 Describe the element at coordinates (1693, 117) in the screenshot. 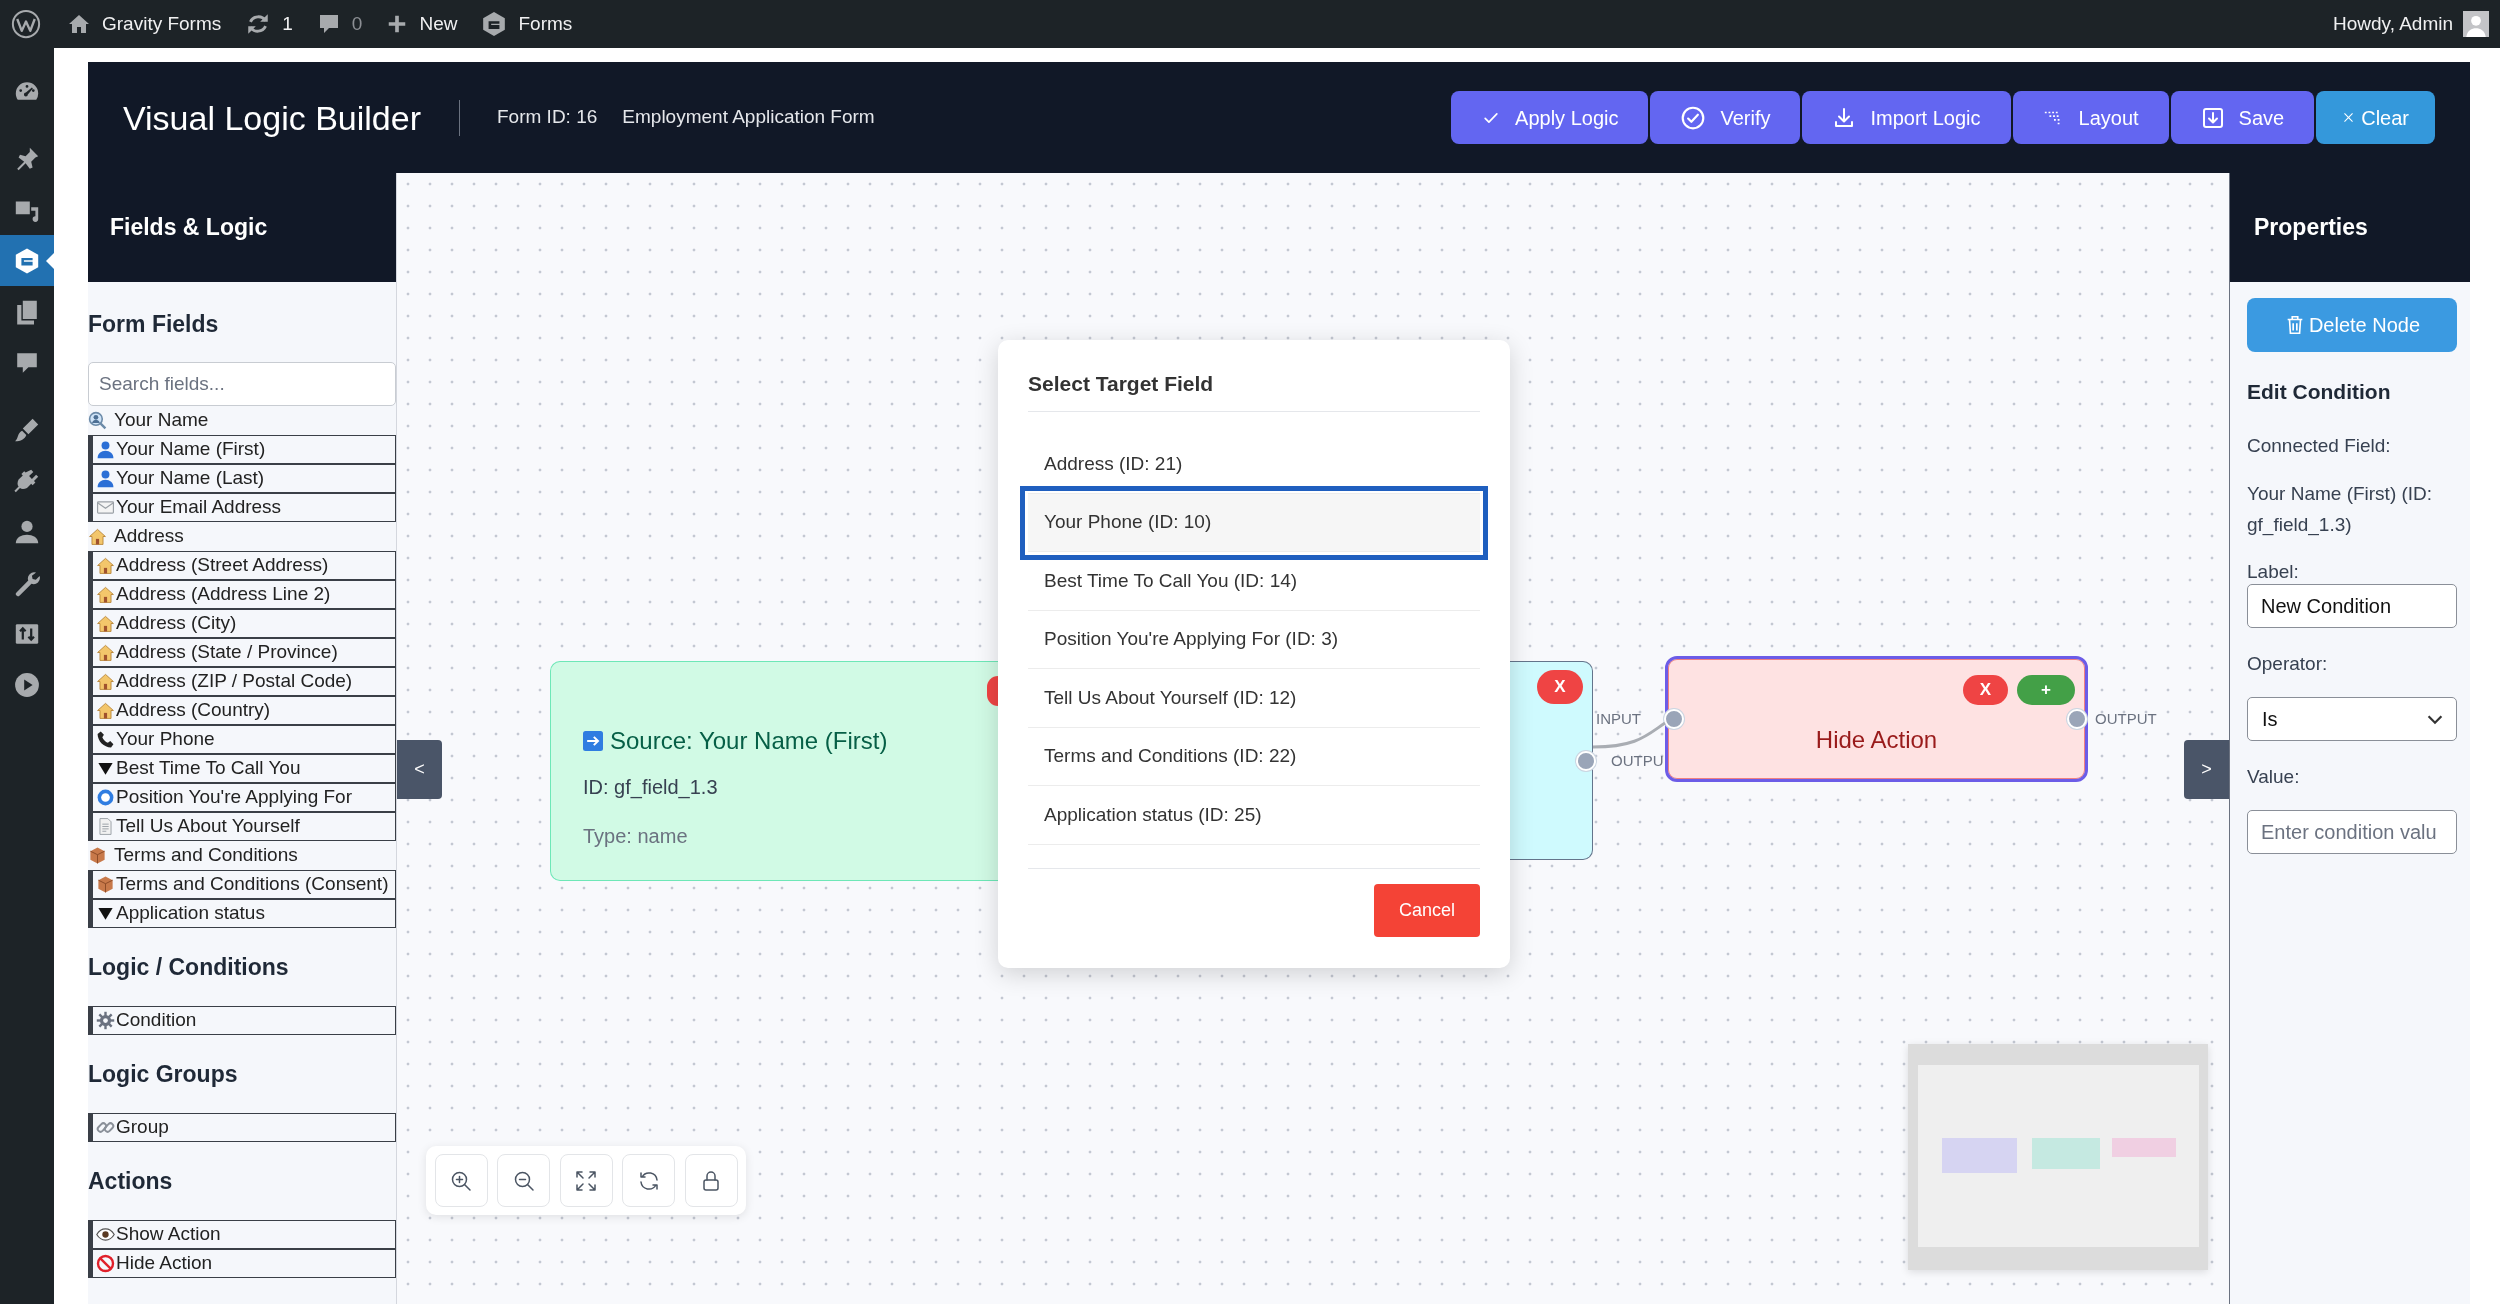

I see `check-circle-icon` at that location.